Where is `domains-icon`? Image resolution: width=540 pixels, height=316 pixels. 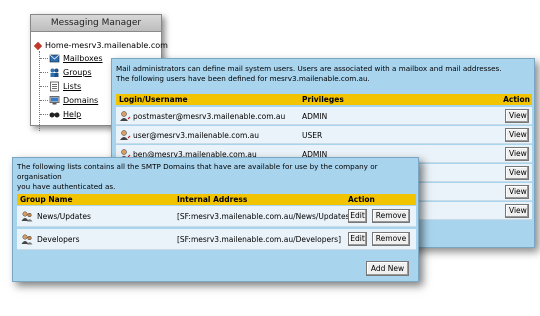 domains-icon is located at coordinates (54, 100).